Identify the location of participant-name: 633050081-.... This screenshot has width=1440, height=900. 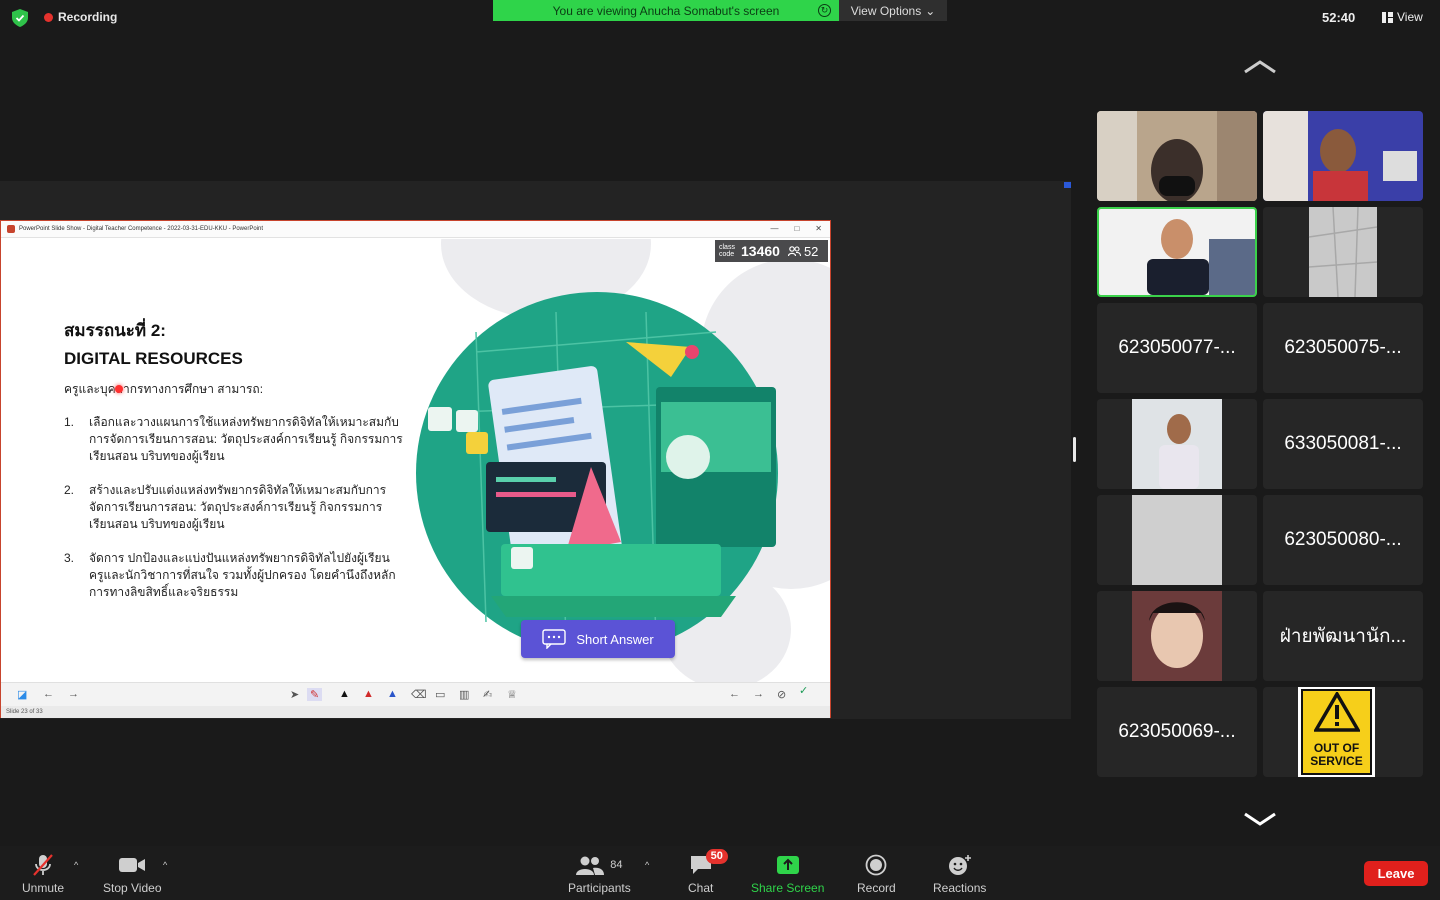
(1343, 443).